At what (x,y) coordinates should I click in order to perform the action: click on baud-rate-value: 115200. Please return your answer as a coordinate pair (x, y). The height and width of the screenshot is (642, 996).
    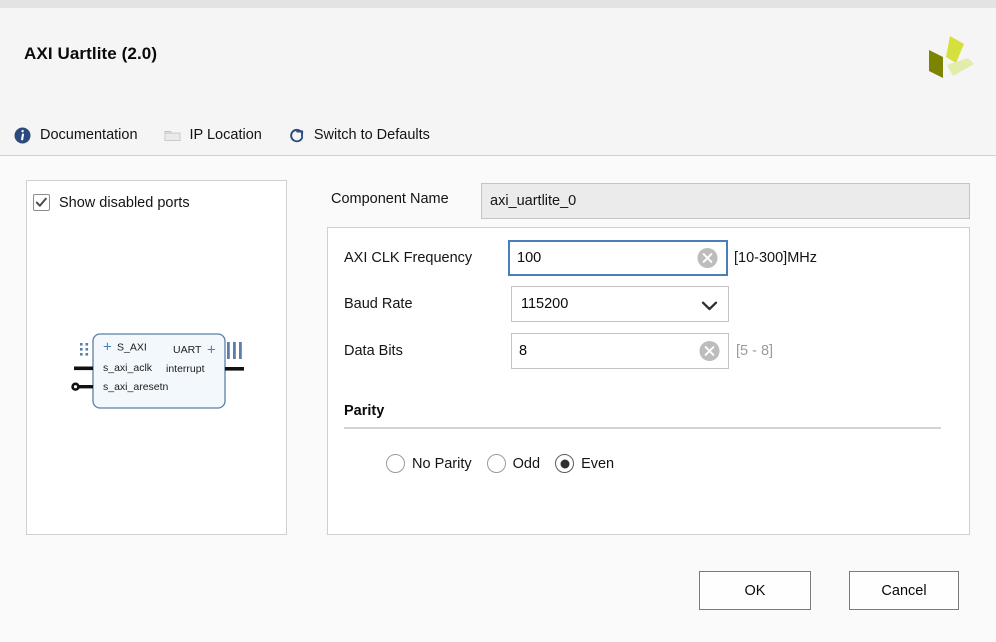
    Looking at the image, I should click on (545, 304).